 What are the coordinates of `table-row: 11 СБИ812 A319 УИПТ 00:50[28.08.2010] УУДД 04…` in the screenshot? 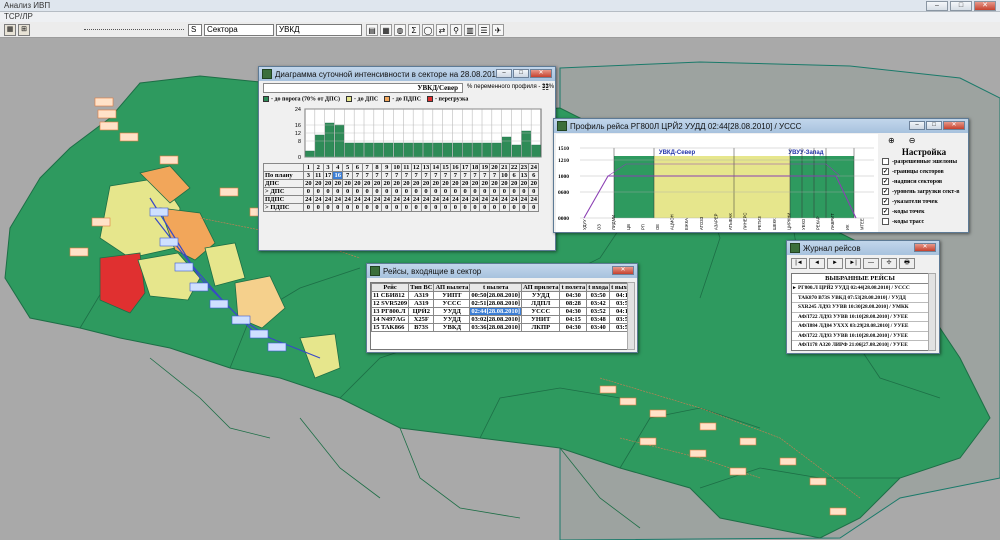 It's located at (499, 295).